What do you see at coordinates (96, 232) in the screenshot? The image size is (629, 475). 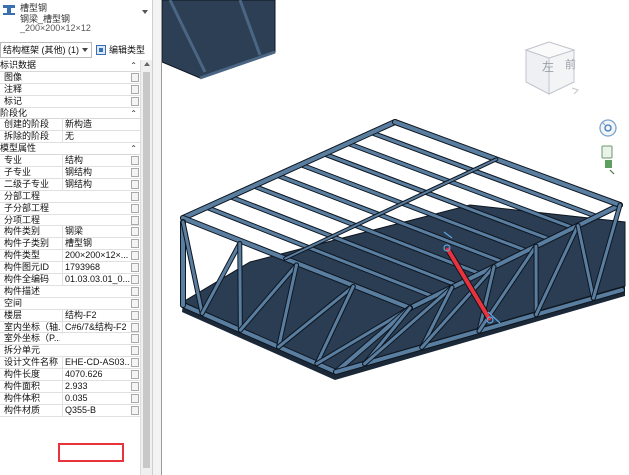 I see `property-value: 钢梁` at bounding box center [96, 232].